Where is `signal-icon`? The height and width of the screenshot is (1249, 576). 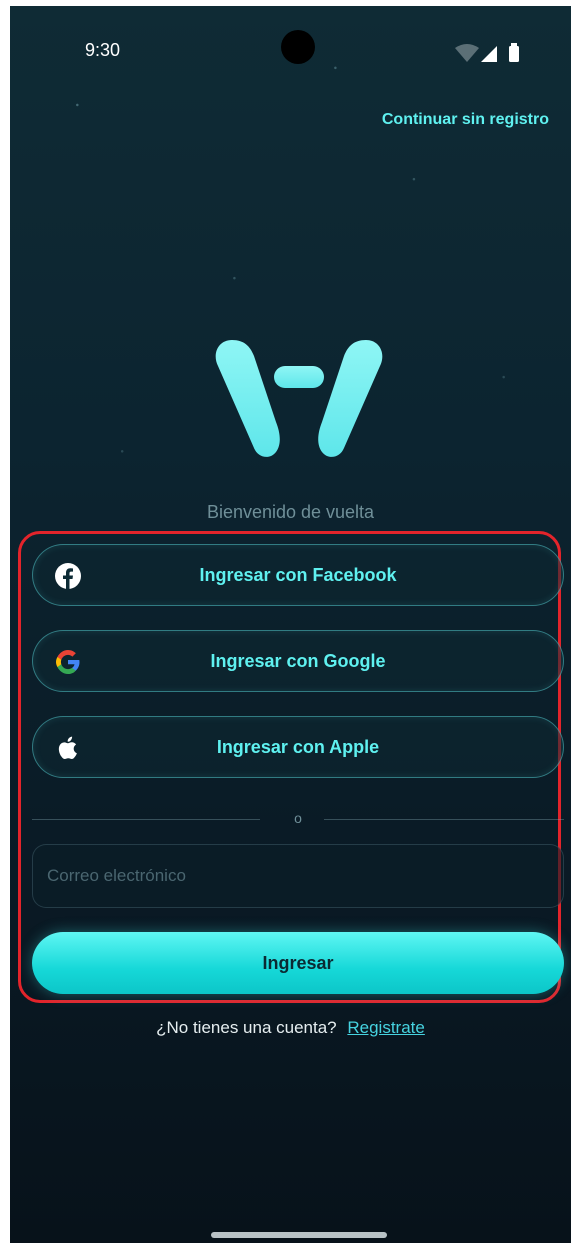 signal-icon is located at coordinates (489, 54).